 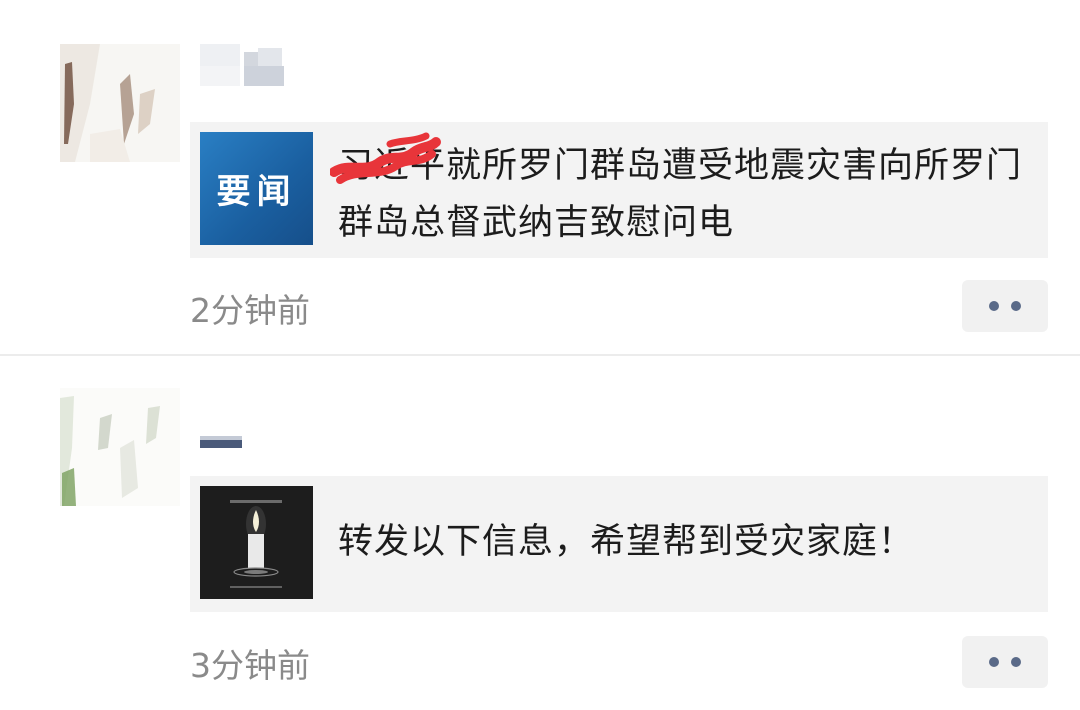 I want to click on card-title: 转发以下信息，希望帮到受灾家庭！, so click(x=626, y=542).